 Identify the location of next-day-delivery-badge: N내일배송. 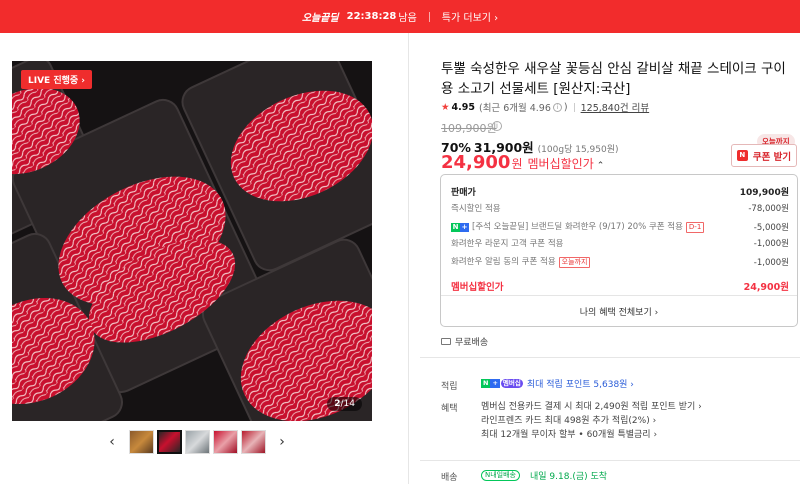
(500, 475).